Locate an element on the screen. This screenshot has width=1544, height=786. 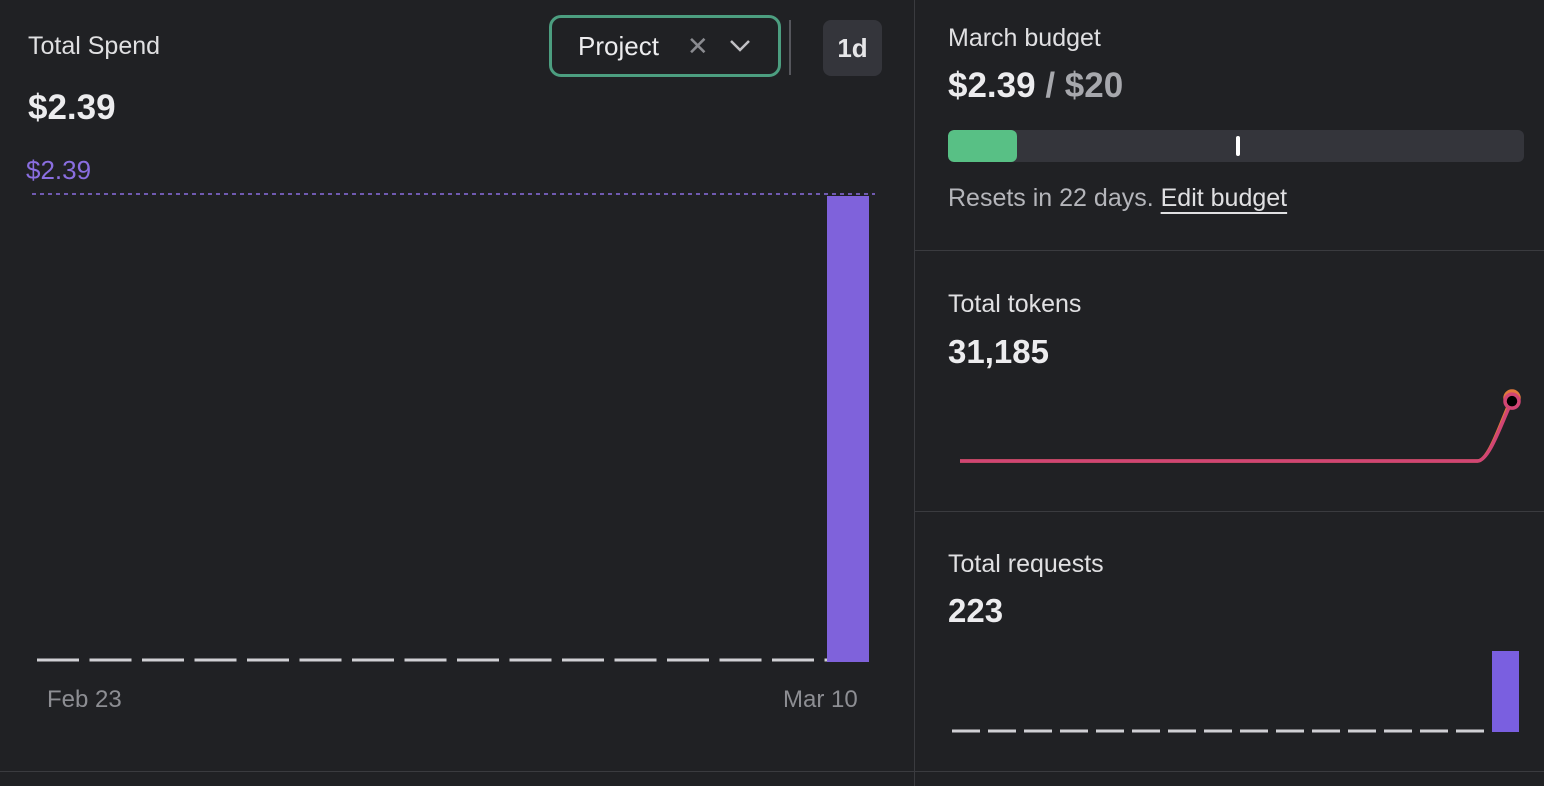
budget-marker is located at coordinates (1238, 146).